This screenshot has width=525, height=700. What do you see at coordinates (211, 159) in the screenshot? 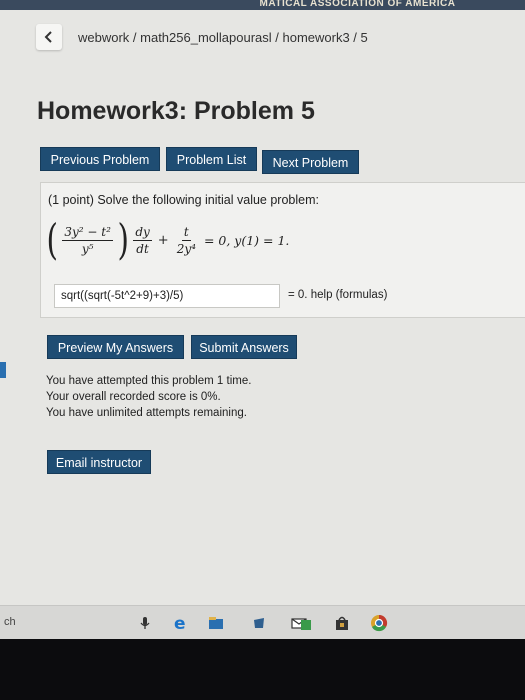
I see `problem-list-button: Problem List` at bounding box center [211, 159].